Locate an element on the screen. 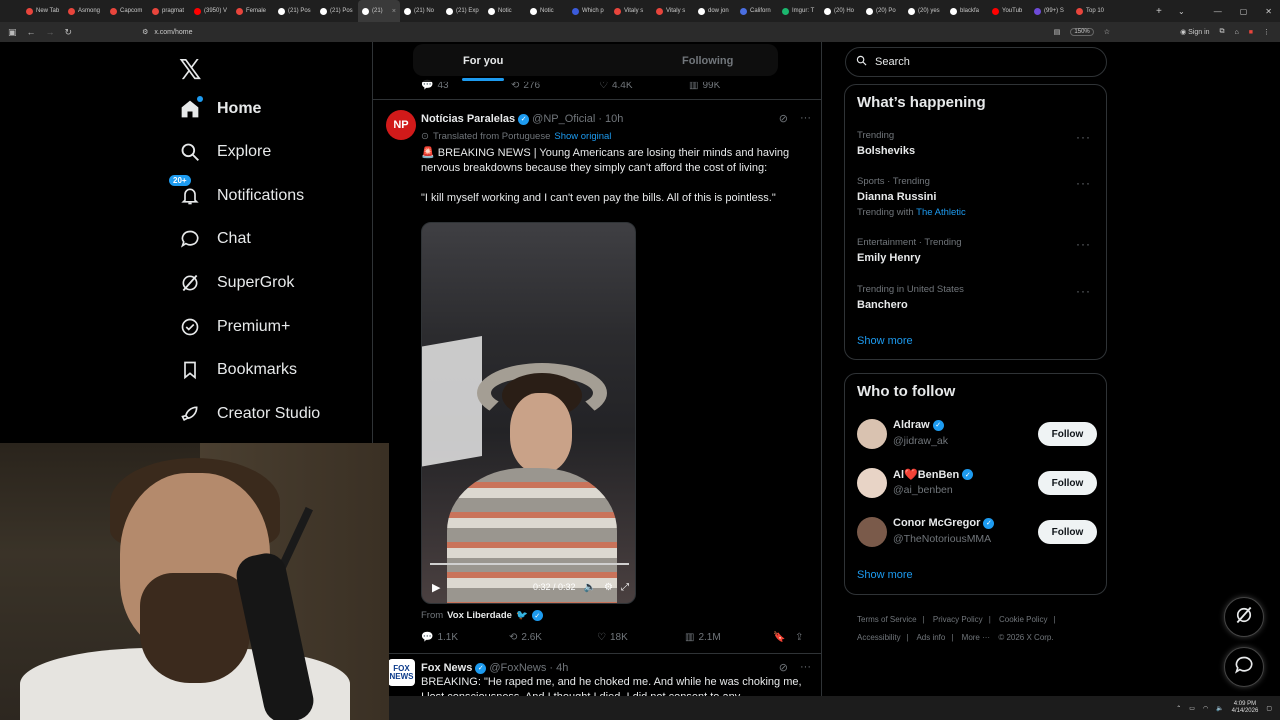  chat-fab is located at coordinates (1244, 667).